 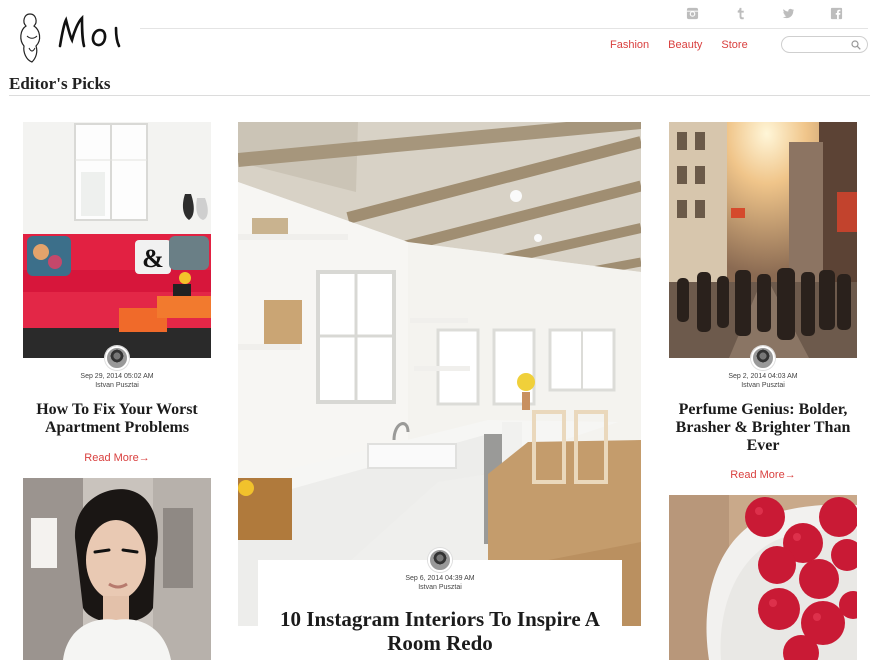 What do you see at coordinates (763, 240) in the screenshot?
I see `article-3-image` at bounding box center [763, 240].